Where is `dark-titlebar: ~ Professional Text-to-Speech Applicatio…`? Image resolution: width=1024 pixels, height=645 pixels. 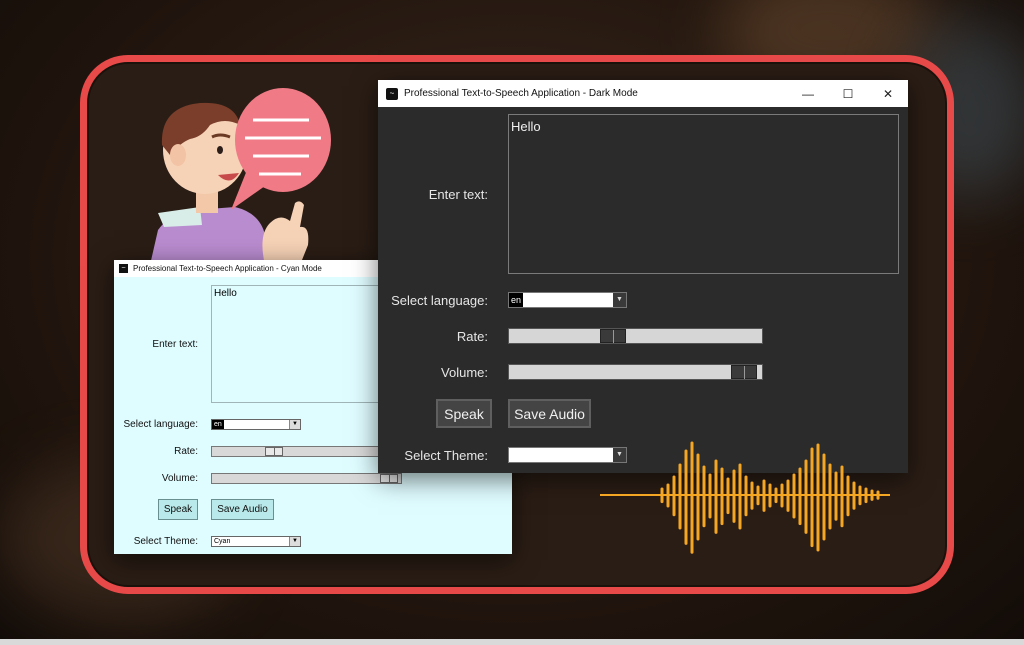 dark-titlebar: ~ Professional Text-to-Speech Applicatio… is located at coordinates (643, 93).